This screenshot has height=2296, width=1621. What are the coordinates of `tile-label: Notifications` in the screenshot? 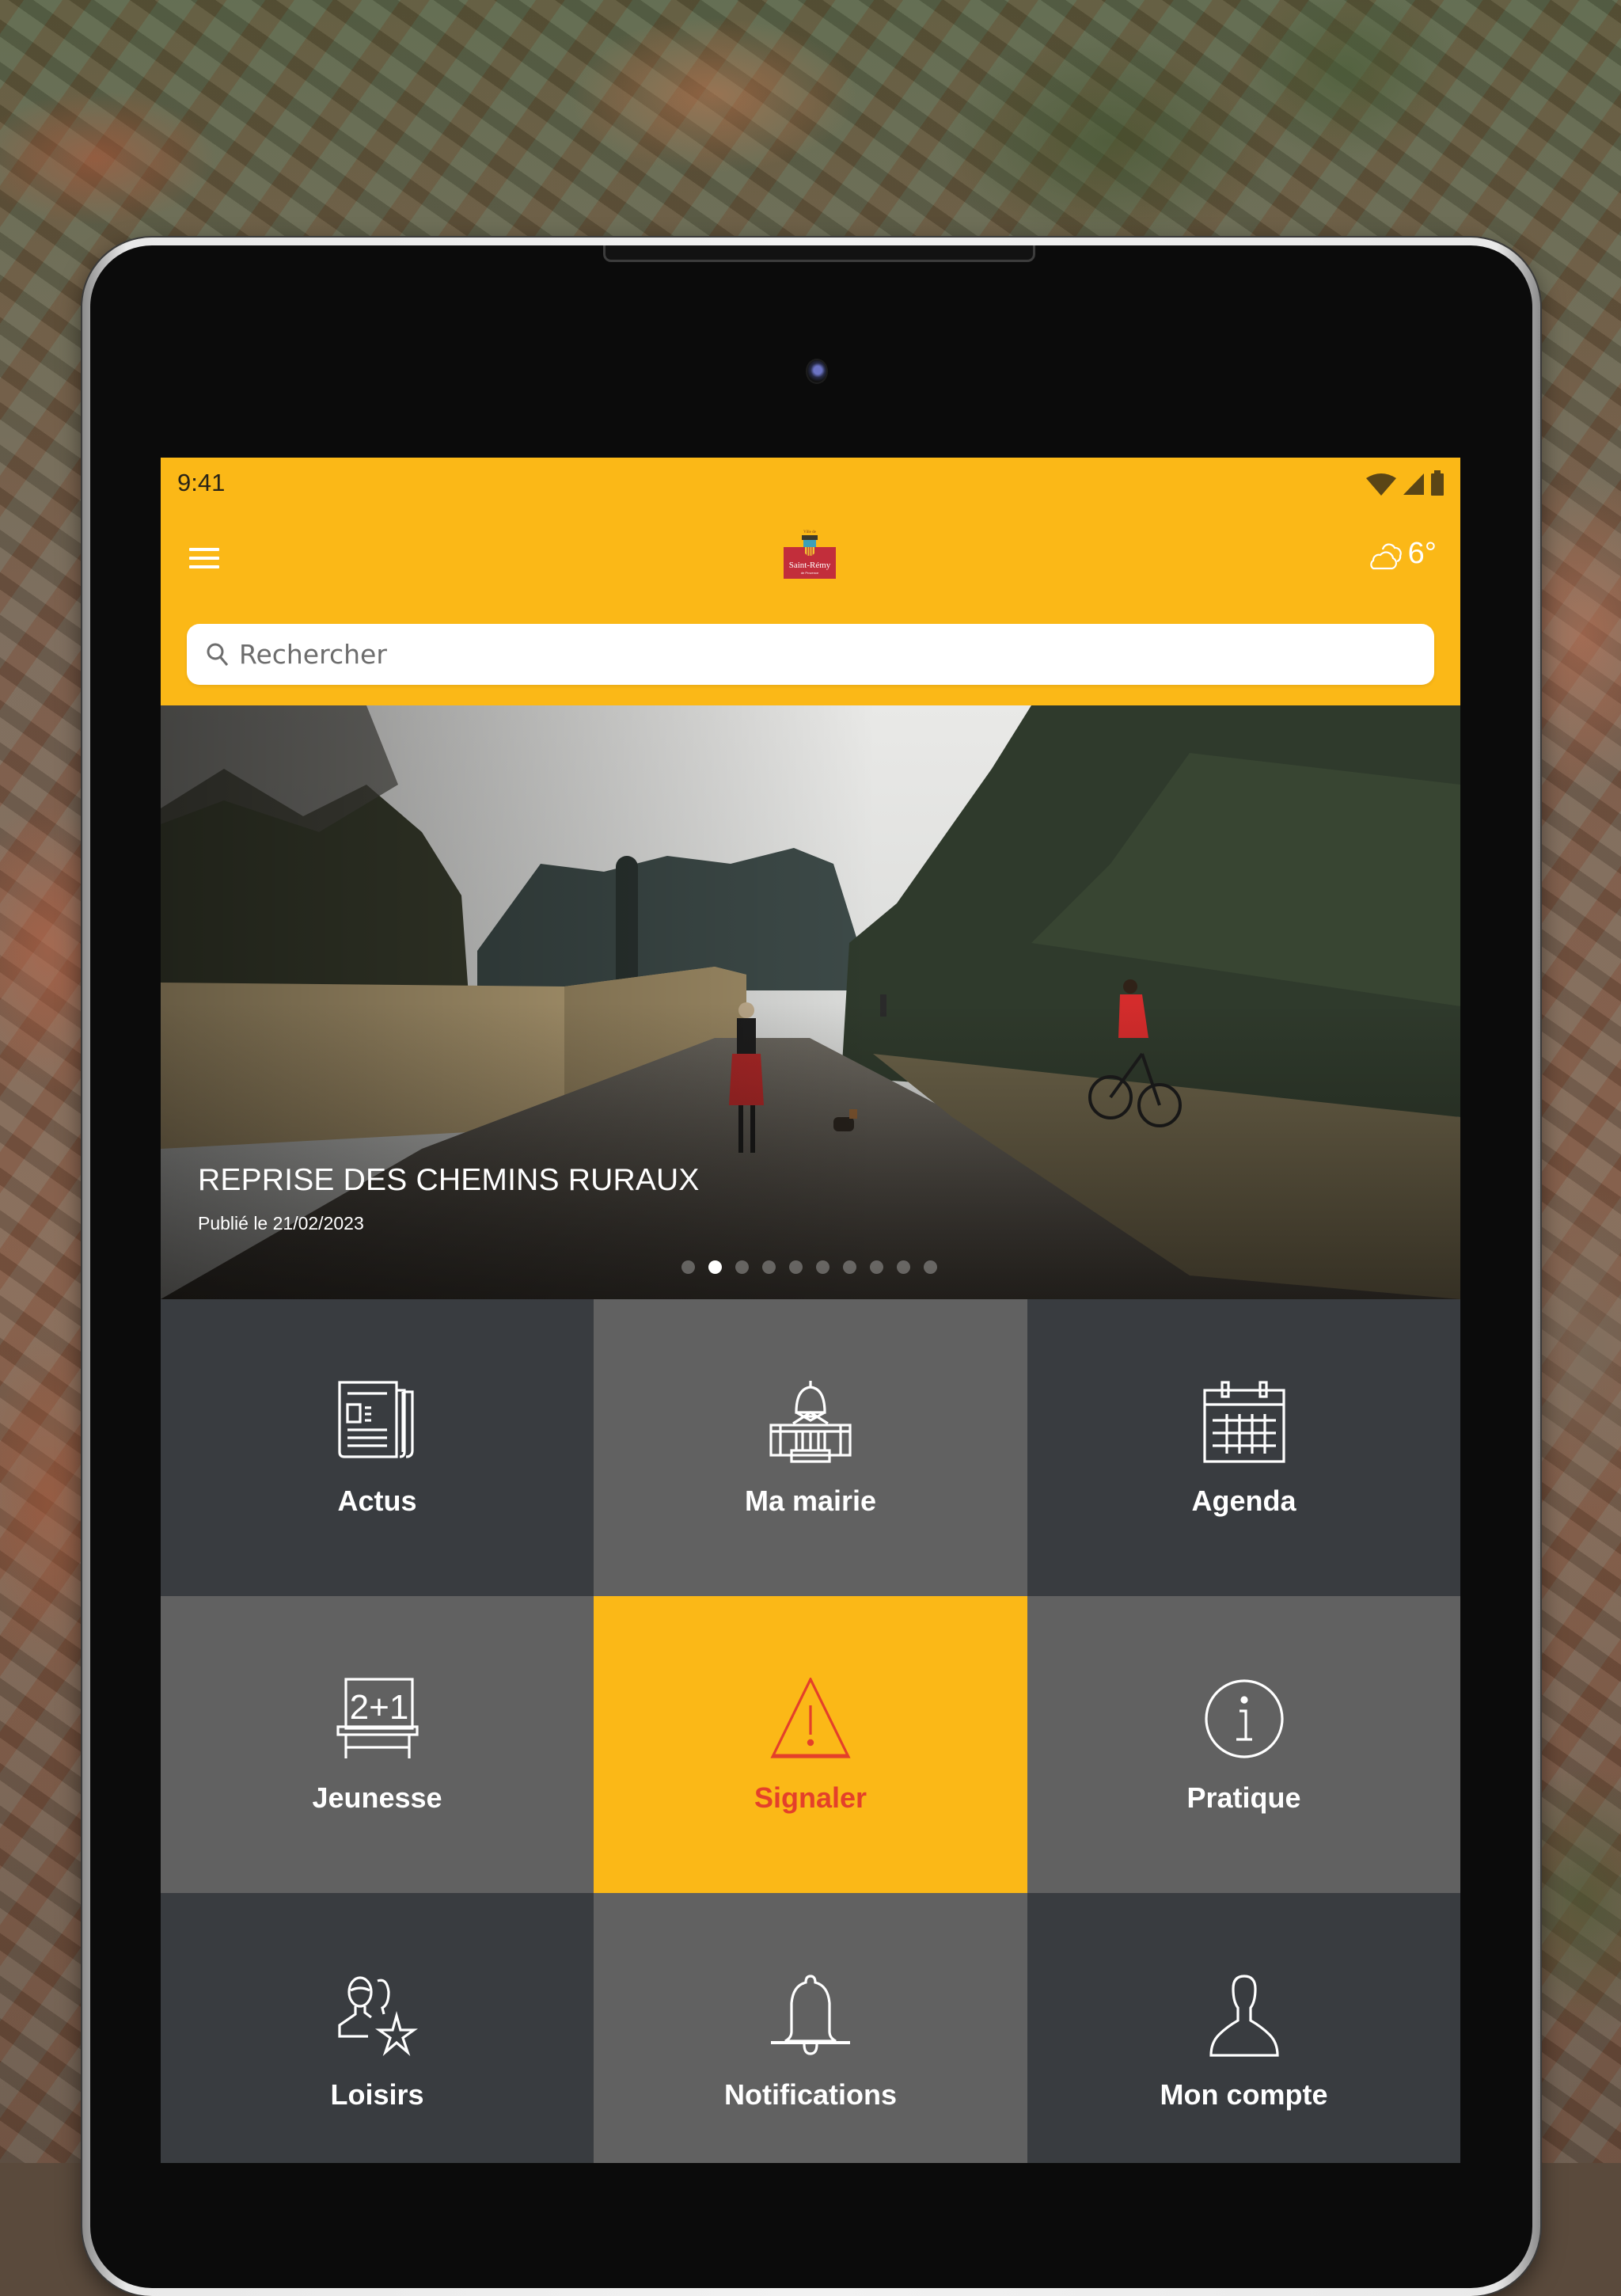 It's located at (810, 2094).